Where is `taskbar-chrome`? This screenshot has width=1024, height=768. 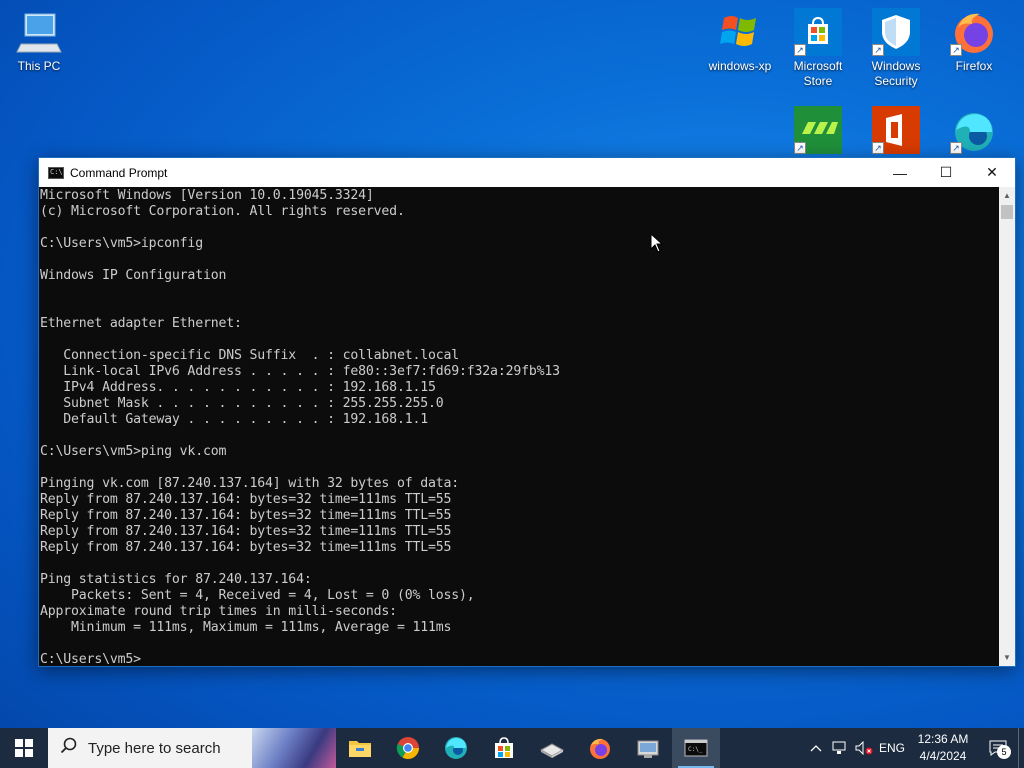
taskbar-chrome is located at coordinates (408, 748).